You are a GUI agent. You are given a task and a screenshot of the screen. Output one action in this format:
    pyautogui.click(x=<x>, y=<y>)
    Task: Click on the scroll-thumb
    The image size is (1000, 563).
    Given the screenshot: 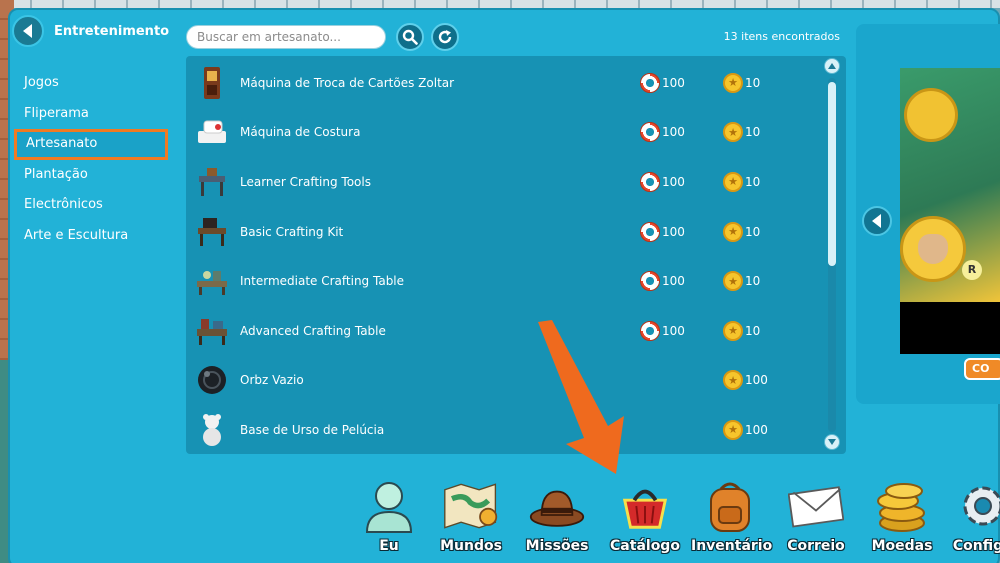 What is the action you would take?
    pyautogui.click(x=832, y=174)
    